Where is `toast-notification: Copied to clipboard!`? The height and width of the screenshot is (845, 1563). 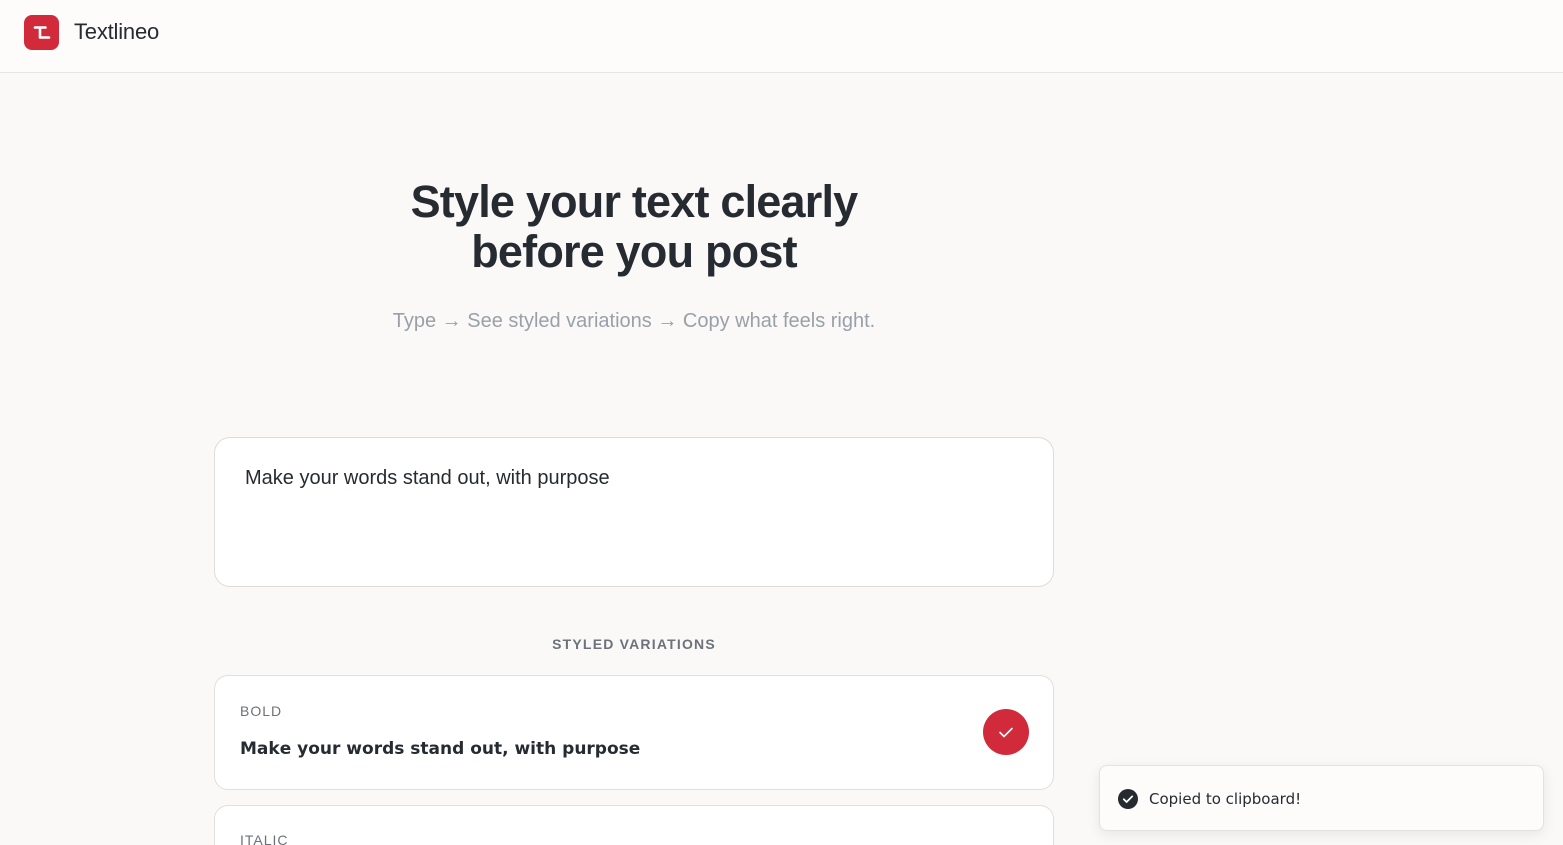 toast-notification: Copied to clipboard! is located at coordinates (1321, 798).